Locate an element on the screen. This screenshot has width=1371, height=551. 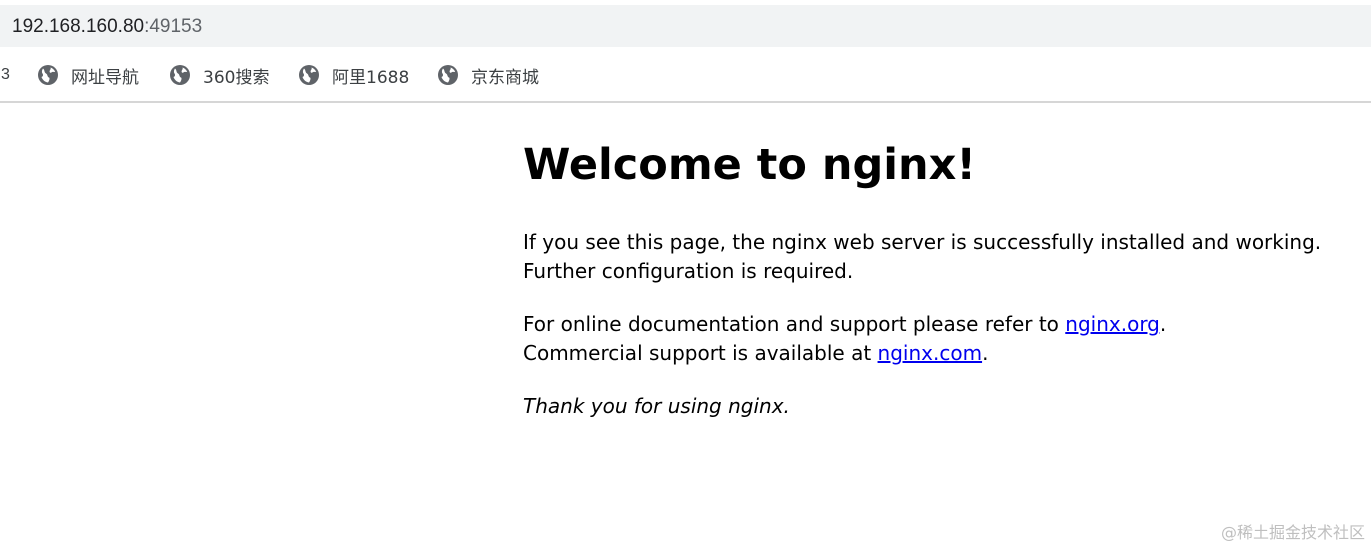
bookmarks-bar: 3 网址导航 360搜索 阿里1688 京东商城 is located at coordinates (685, 75).